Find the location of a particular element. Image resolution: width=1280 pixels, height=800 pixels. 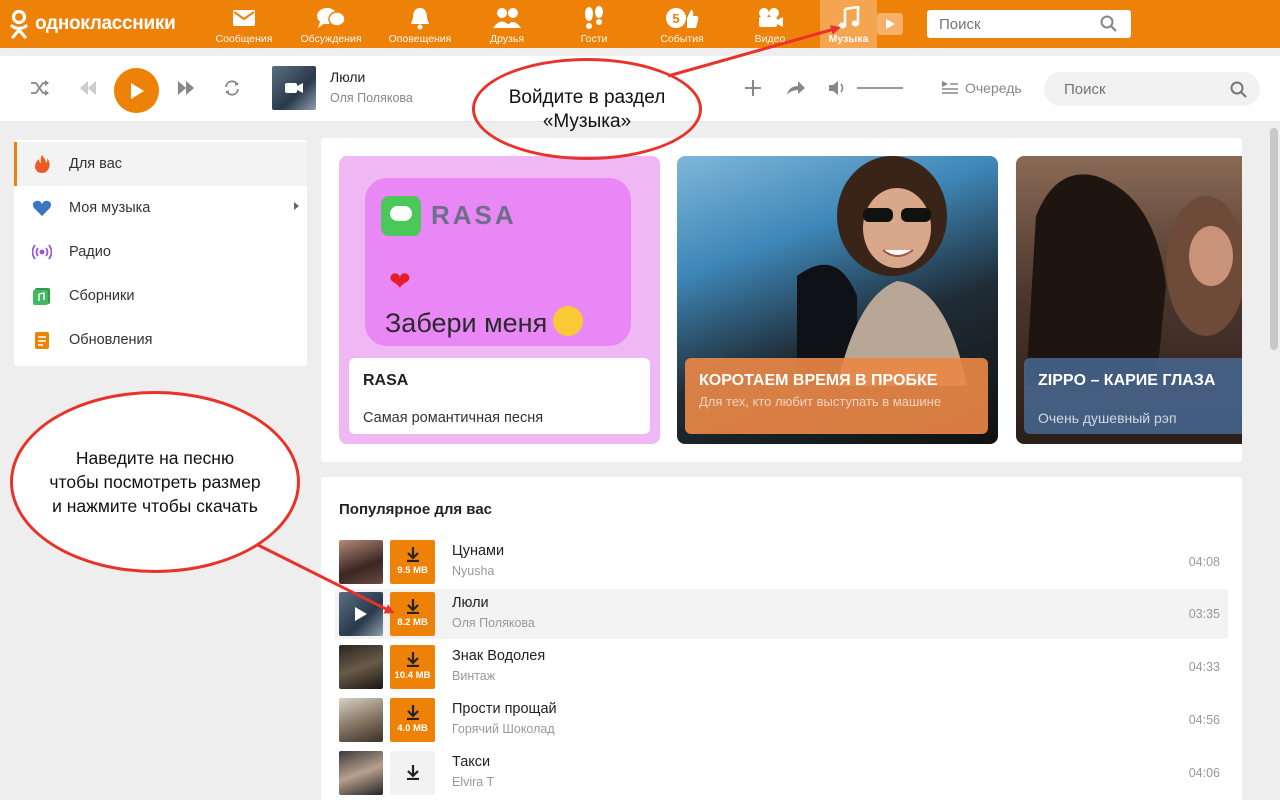

nav-discussions: Обсуждения is located at coordinates (331, 24).